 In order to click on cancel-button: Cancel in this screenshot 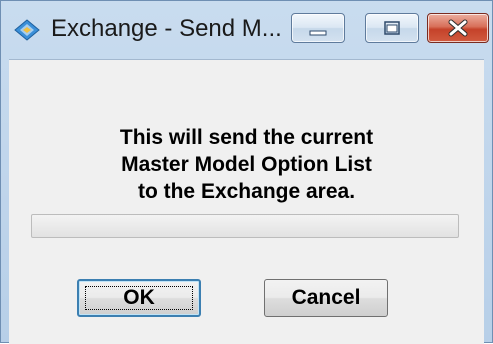, I will do `click(326, 298)`.